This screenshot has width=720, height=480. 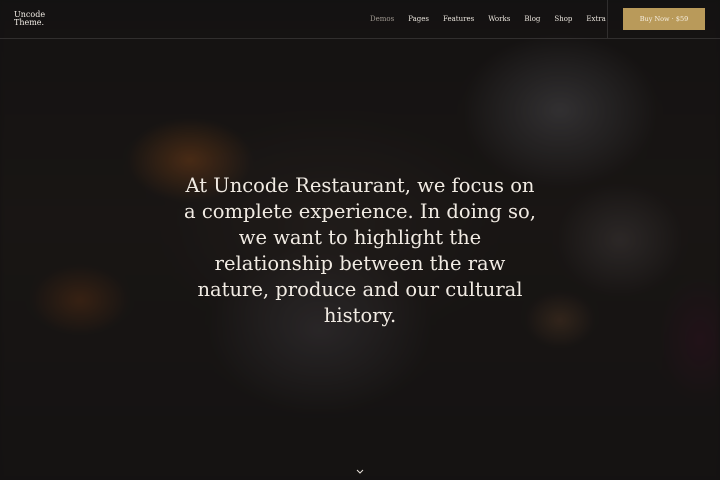 What do you see at coordinates (458, 19) in the screenshot?
I see `nav-item-features: Features` at bounding box center [458, 19].